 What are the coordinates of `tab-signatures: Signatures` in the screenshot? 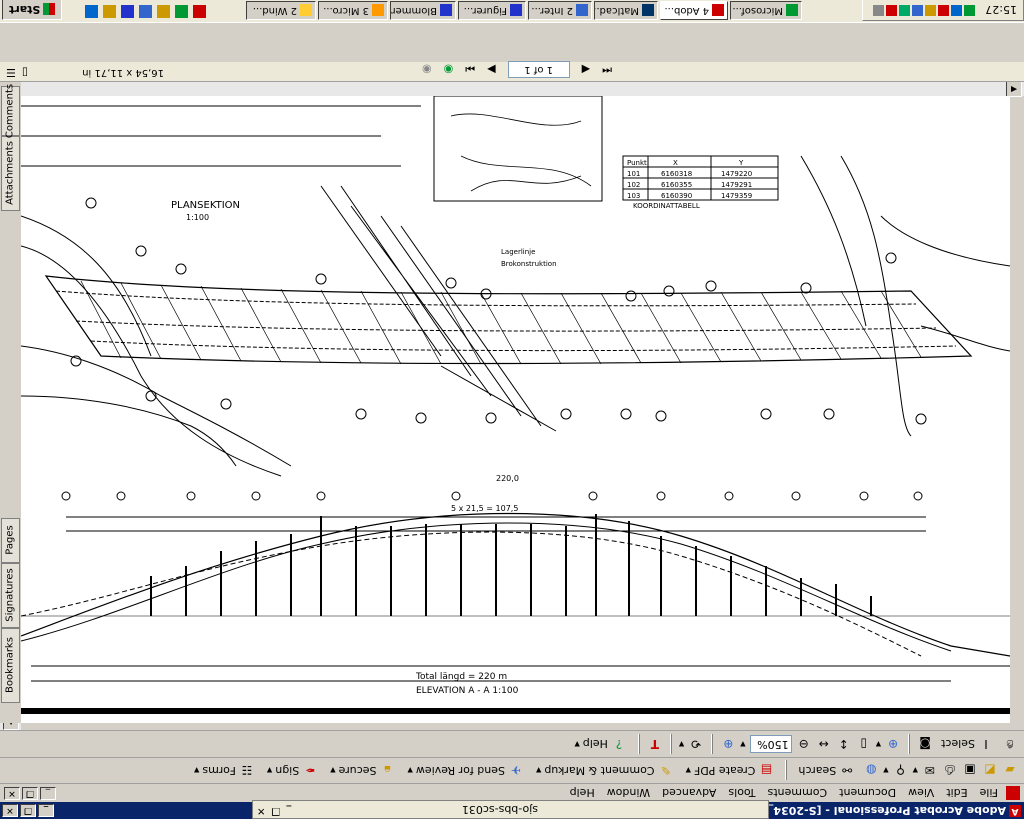 It's located at (10, 595).